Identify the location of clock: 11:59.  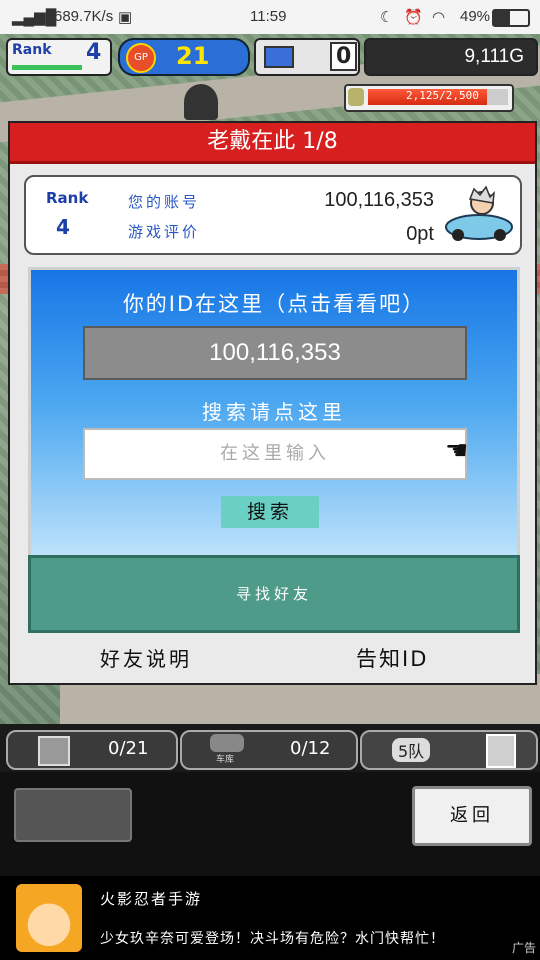
(268, 16).